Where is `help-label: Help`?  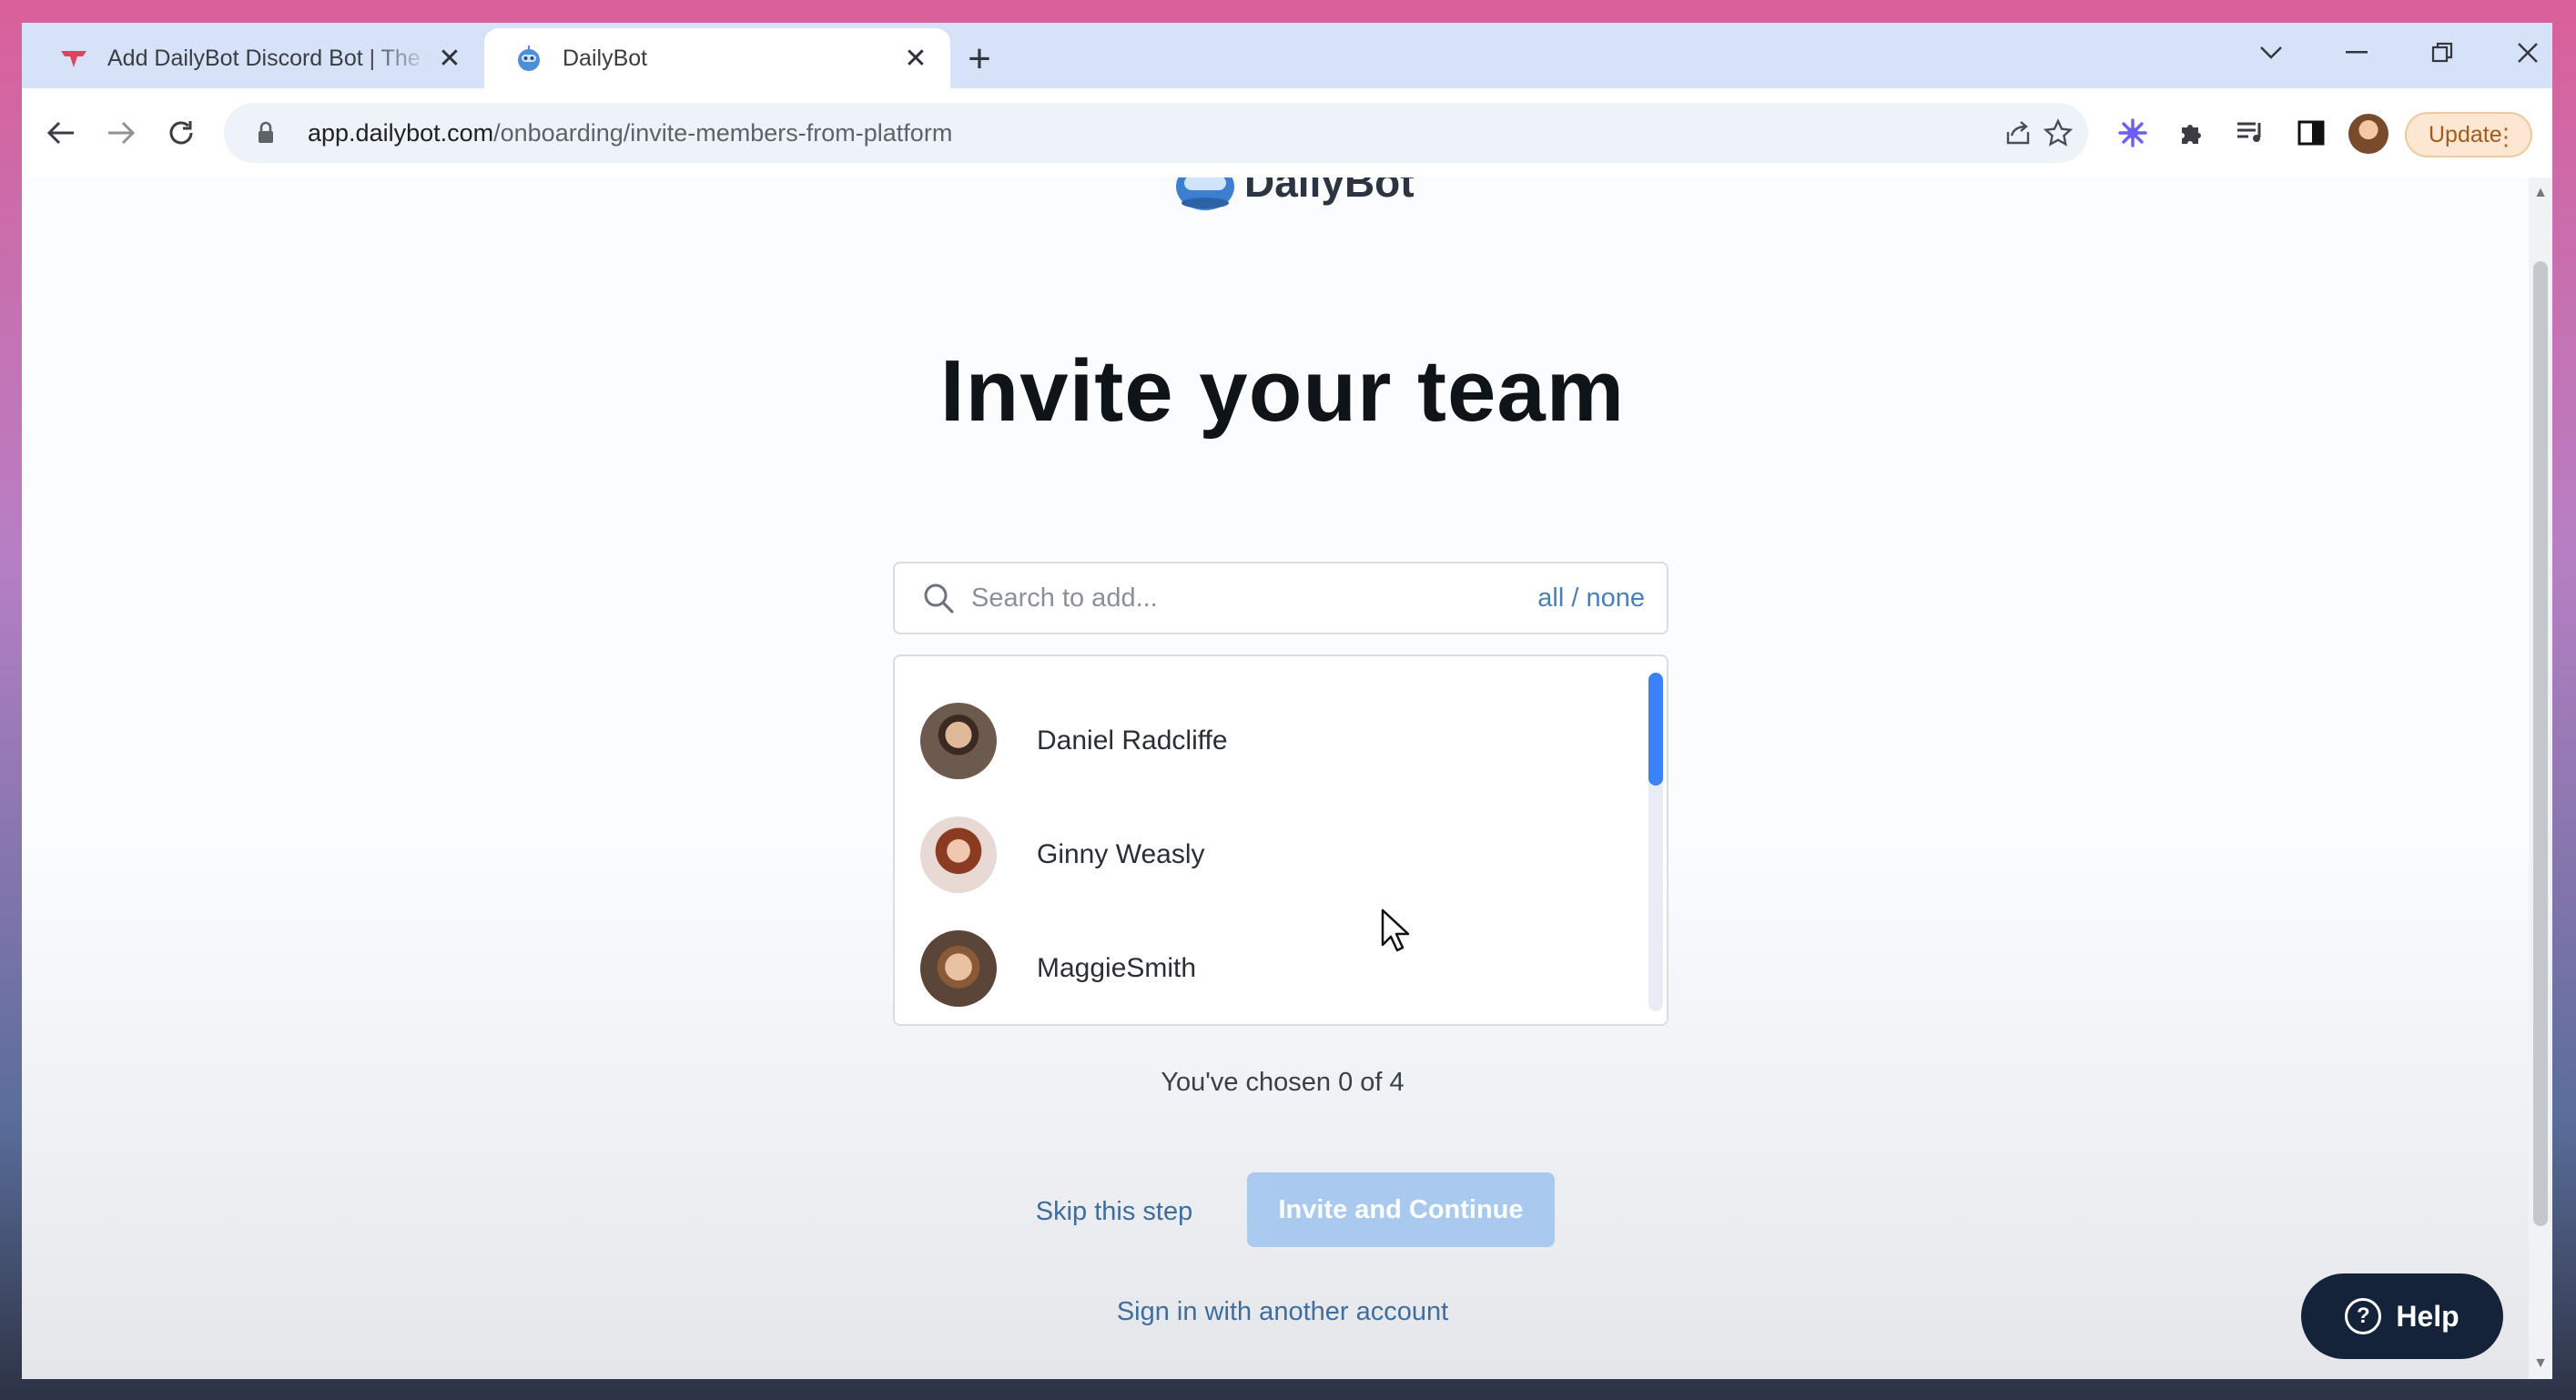
help-label: Help is located at coordinates (2427, 1316).